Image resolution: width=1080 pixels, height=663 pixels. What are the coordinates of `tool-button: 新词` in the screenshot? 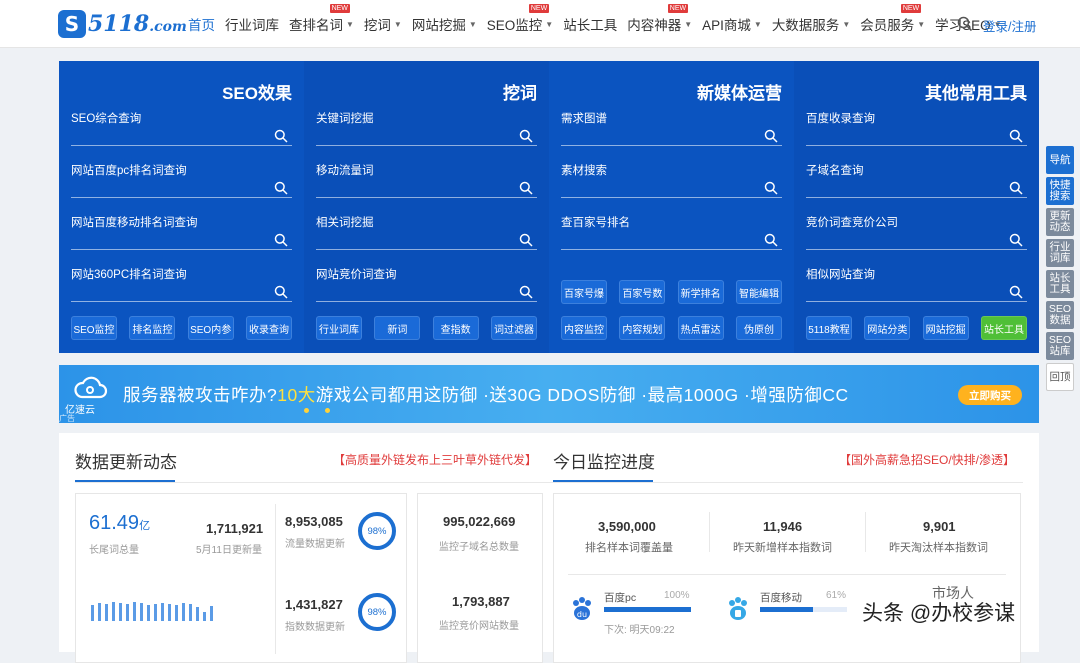 It's located at (397, 328).